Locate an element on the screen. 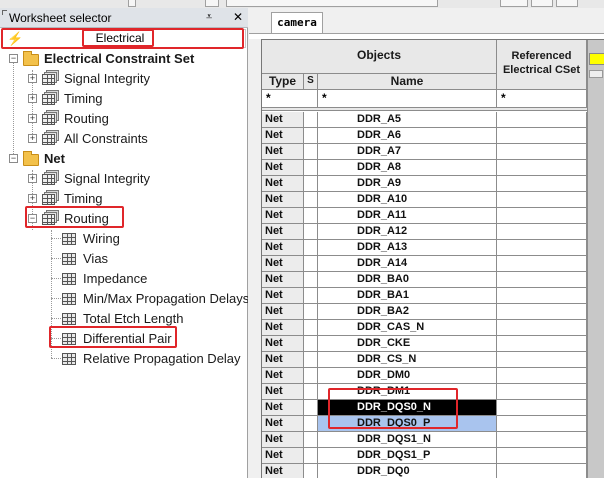 This screenshot has height=478, width=604. table-row: Net DDR_DM1 is located at coordinates (433, 392).